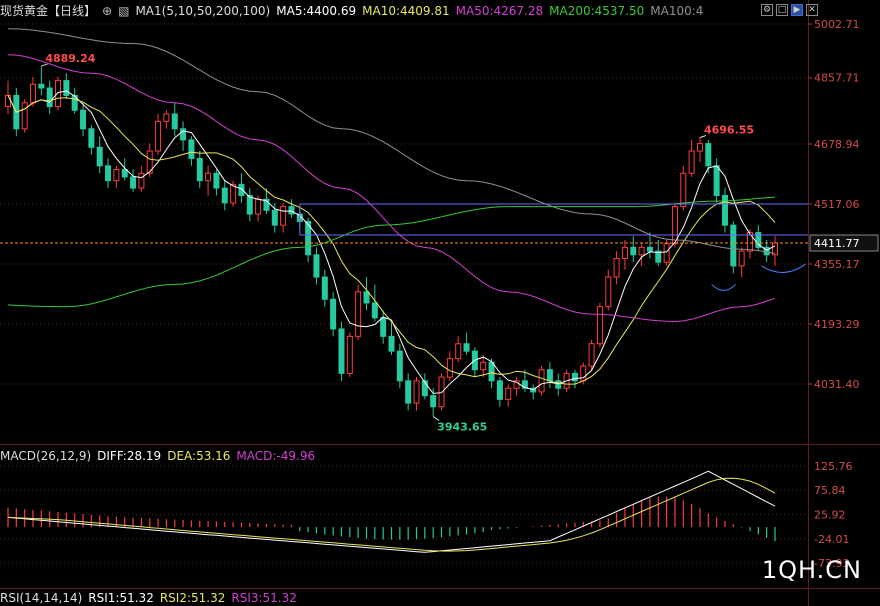 This screenshot has height=606, width=880. I want to click on current-price-label: 4411.77, so click(837, 243).